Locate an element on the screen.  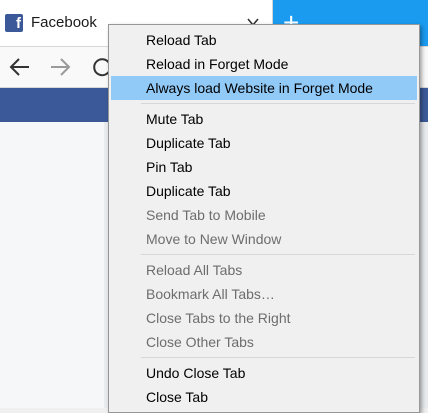
menu-item-close-tabs-right: Close Tabs to the Right is located at coordinates (218, 318).